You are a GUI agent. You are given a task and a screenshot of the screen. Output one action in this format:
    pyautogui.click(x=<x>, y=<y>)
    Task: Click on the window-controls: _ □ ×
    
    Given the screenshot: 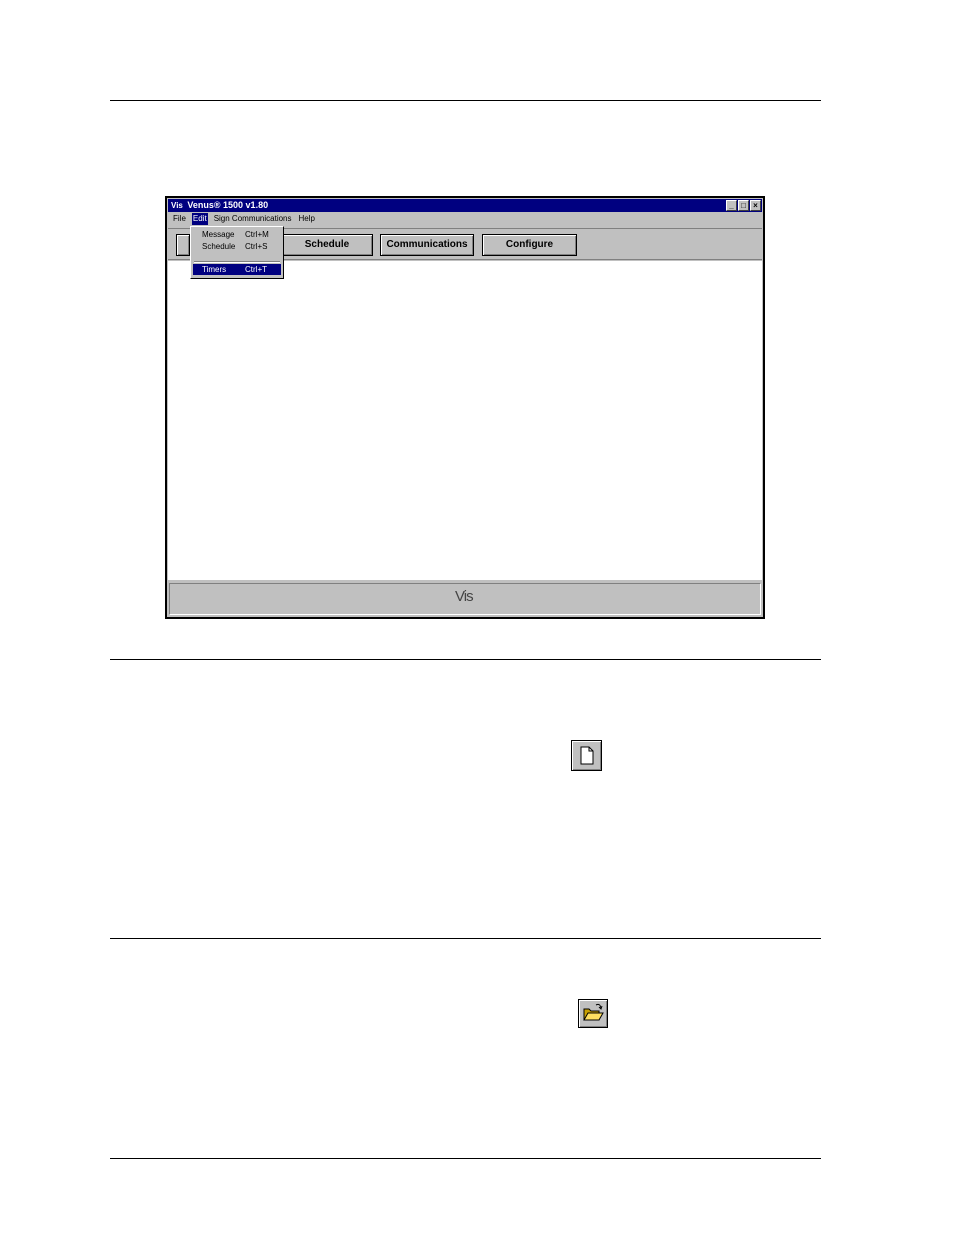 What is the action you would take?
    pyautogui.click(x=743, y=205)
    